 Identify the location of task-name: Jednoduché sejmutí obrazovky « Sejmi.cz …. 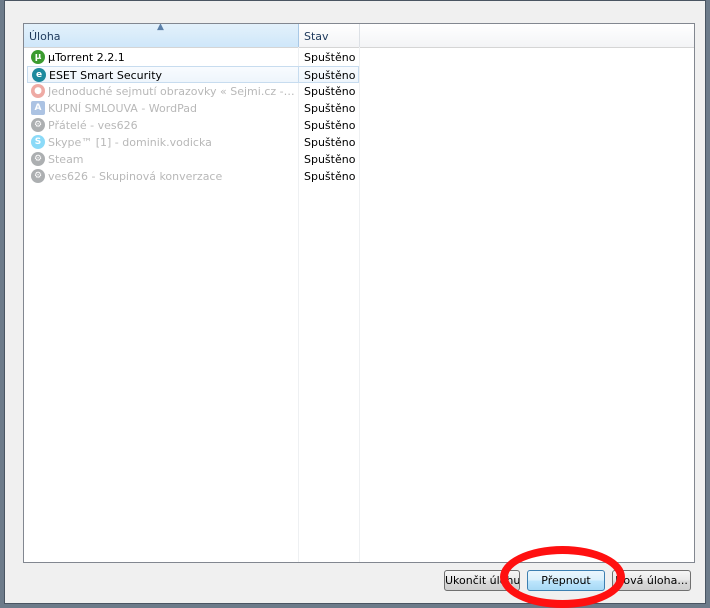
(172, 91).